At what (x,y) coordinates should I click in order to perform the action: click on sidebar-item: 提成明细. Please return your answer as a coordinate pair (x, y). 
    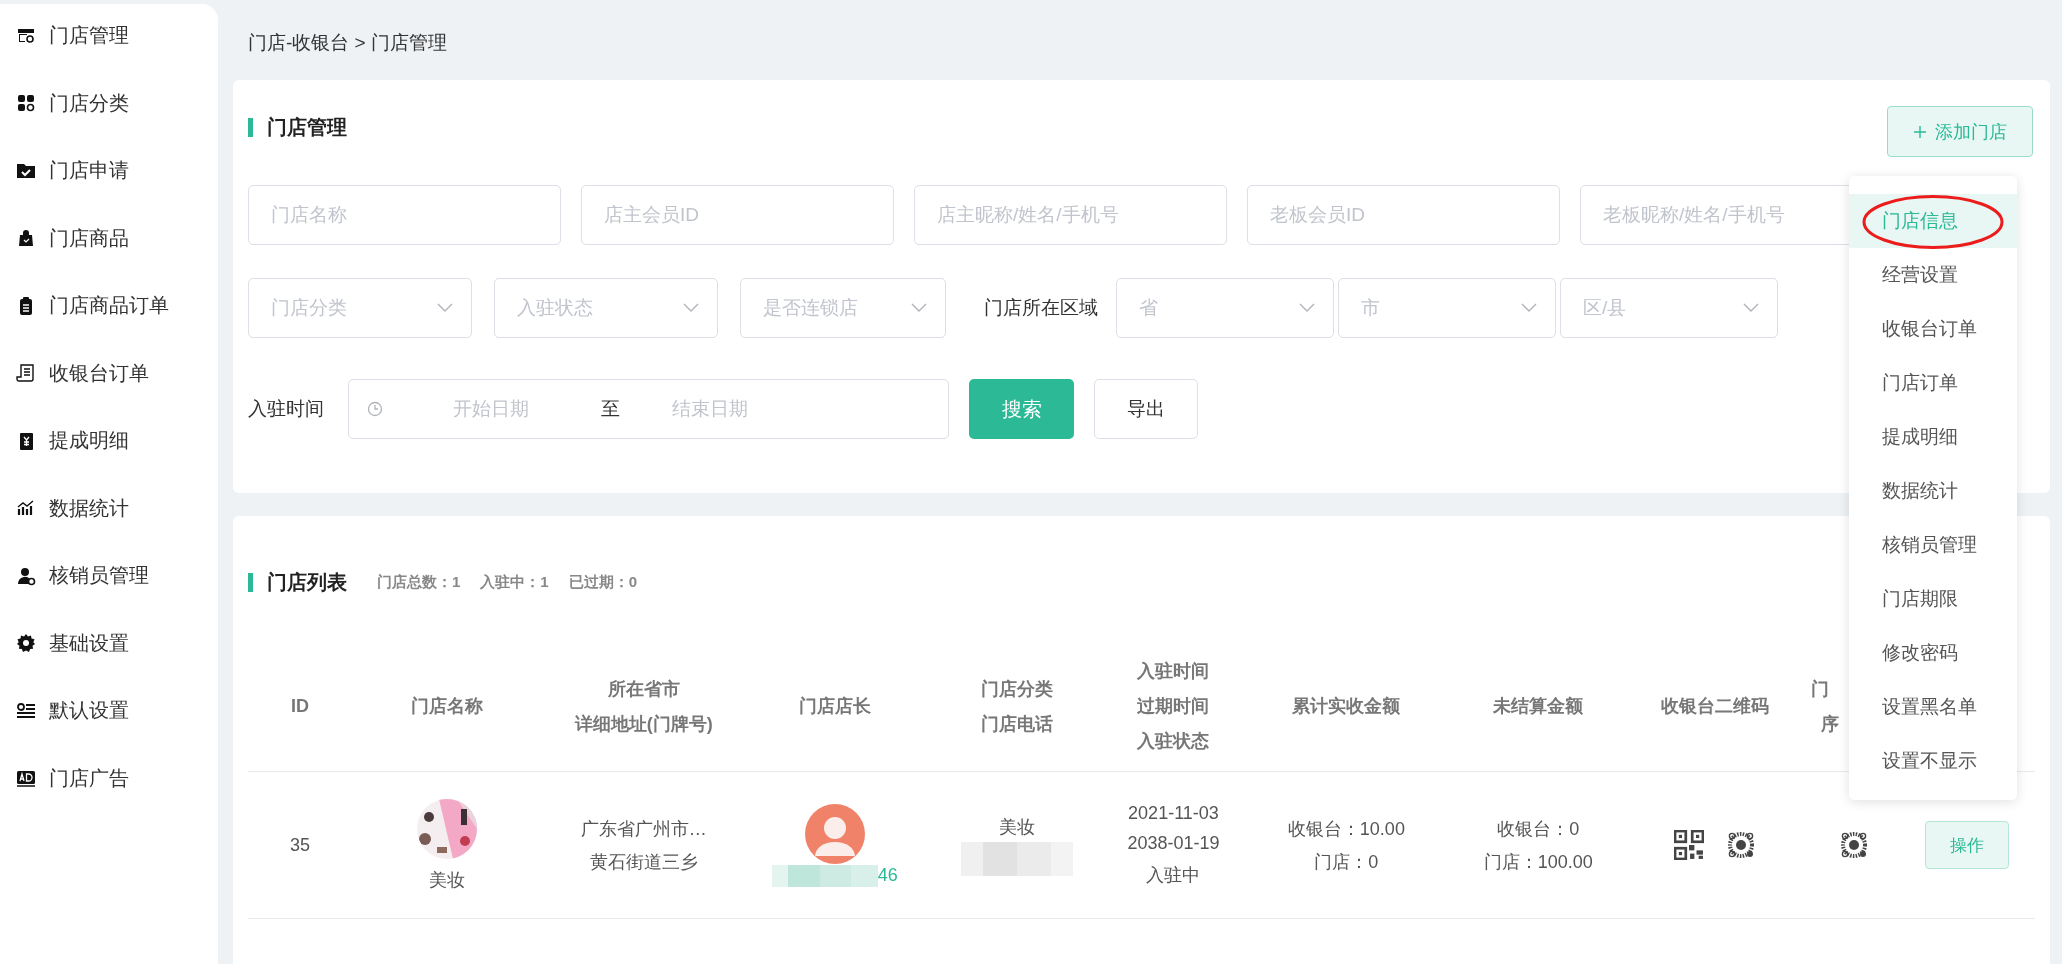
    Looking at the image, I should click on (109, 441).